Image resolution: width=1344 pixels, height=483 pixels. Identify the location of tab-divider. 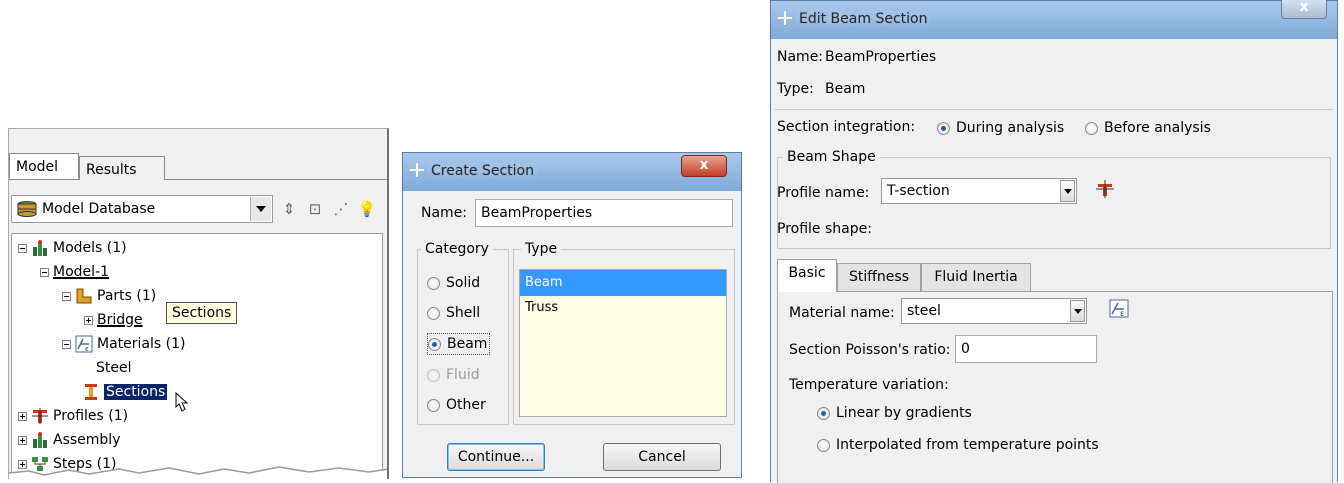
(198, 179).